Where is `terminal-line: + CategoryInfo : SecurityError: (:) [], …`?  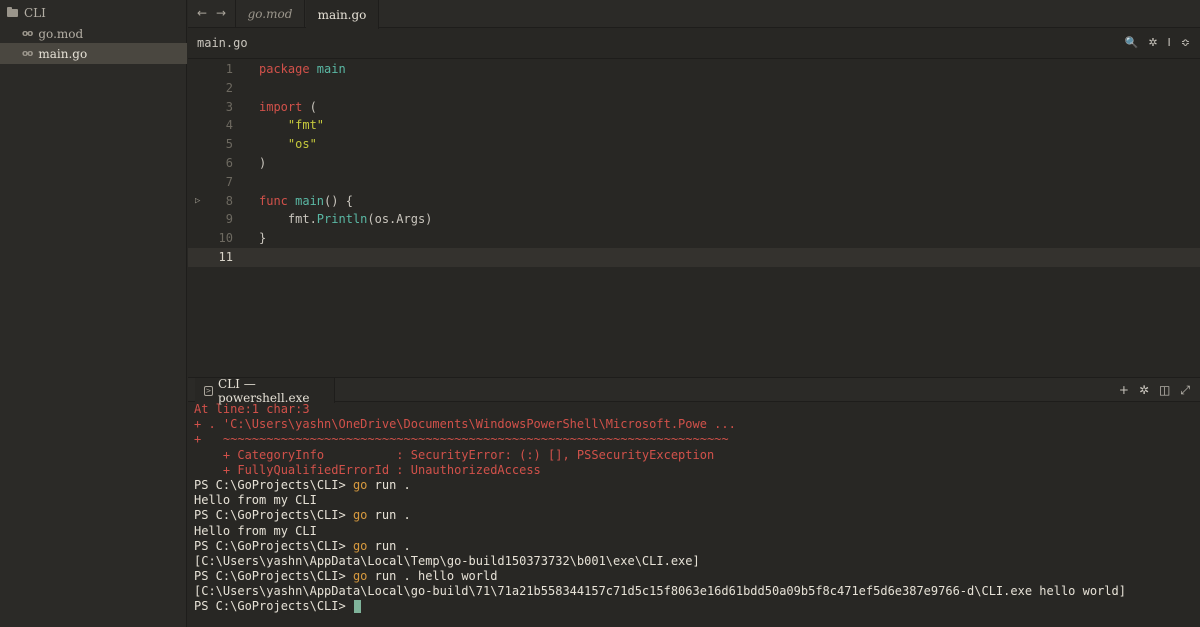
terminal-line: + CategoryInfo : SecurityError: (:) [], … is located at coordinates (454, 454).